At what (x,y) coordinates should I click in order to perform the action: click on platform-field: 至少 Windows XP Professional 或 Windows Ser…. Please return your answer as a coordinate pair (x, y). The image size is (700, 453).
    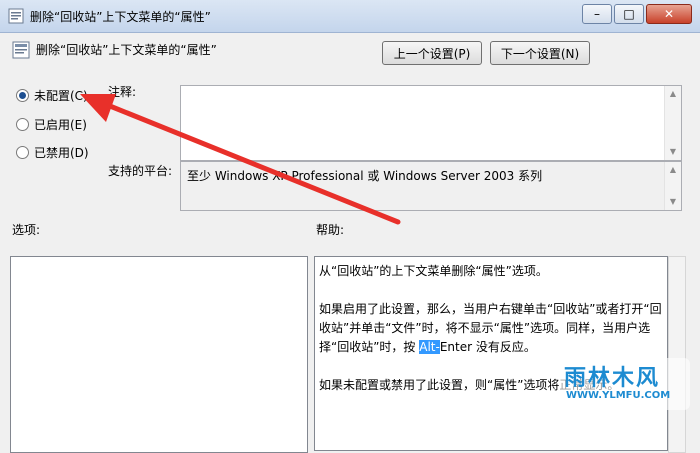
    Looking at the image, I should click on (431, 186).